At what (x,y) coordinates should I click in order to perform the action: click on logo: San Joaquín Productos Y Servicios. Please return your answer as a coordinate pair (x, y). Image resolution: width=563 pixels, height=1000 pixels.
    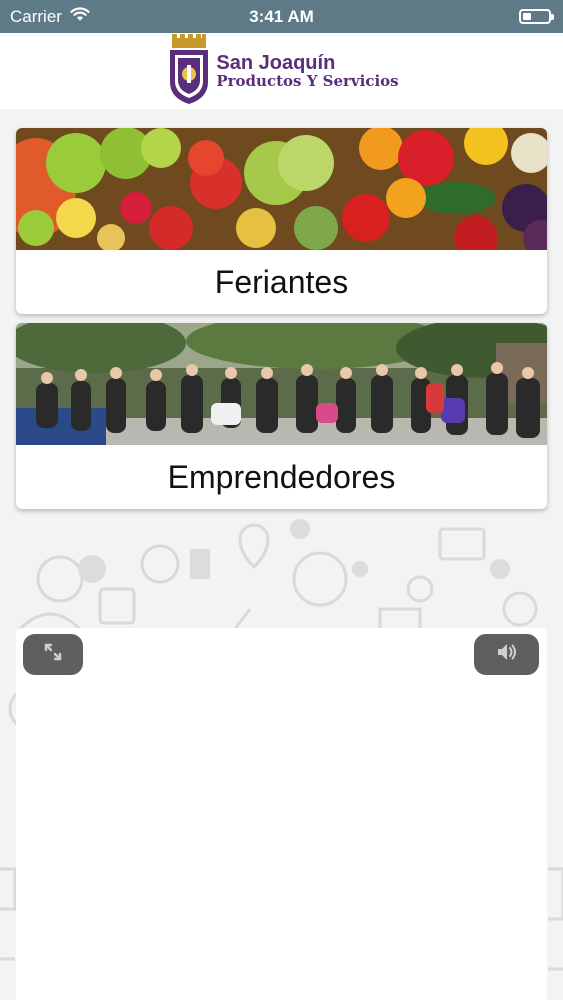
    Looking at the image, I should click on (283, 71).